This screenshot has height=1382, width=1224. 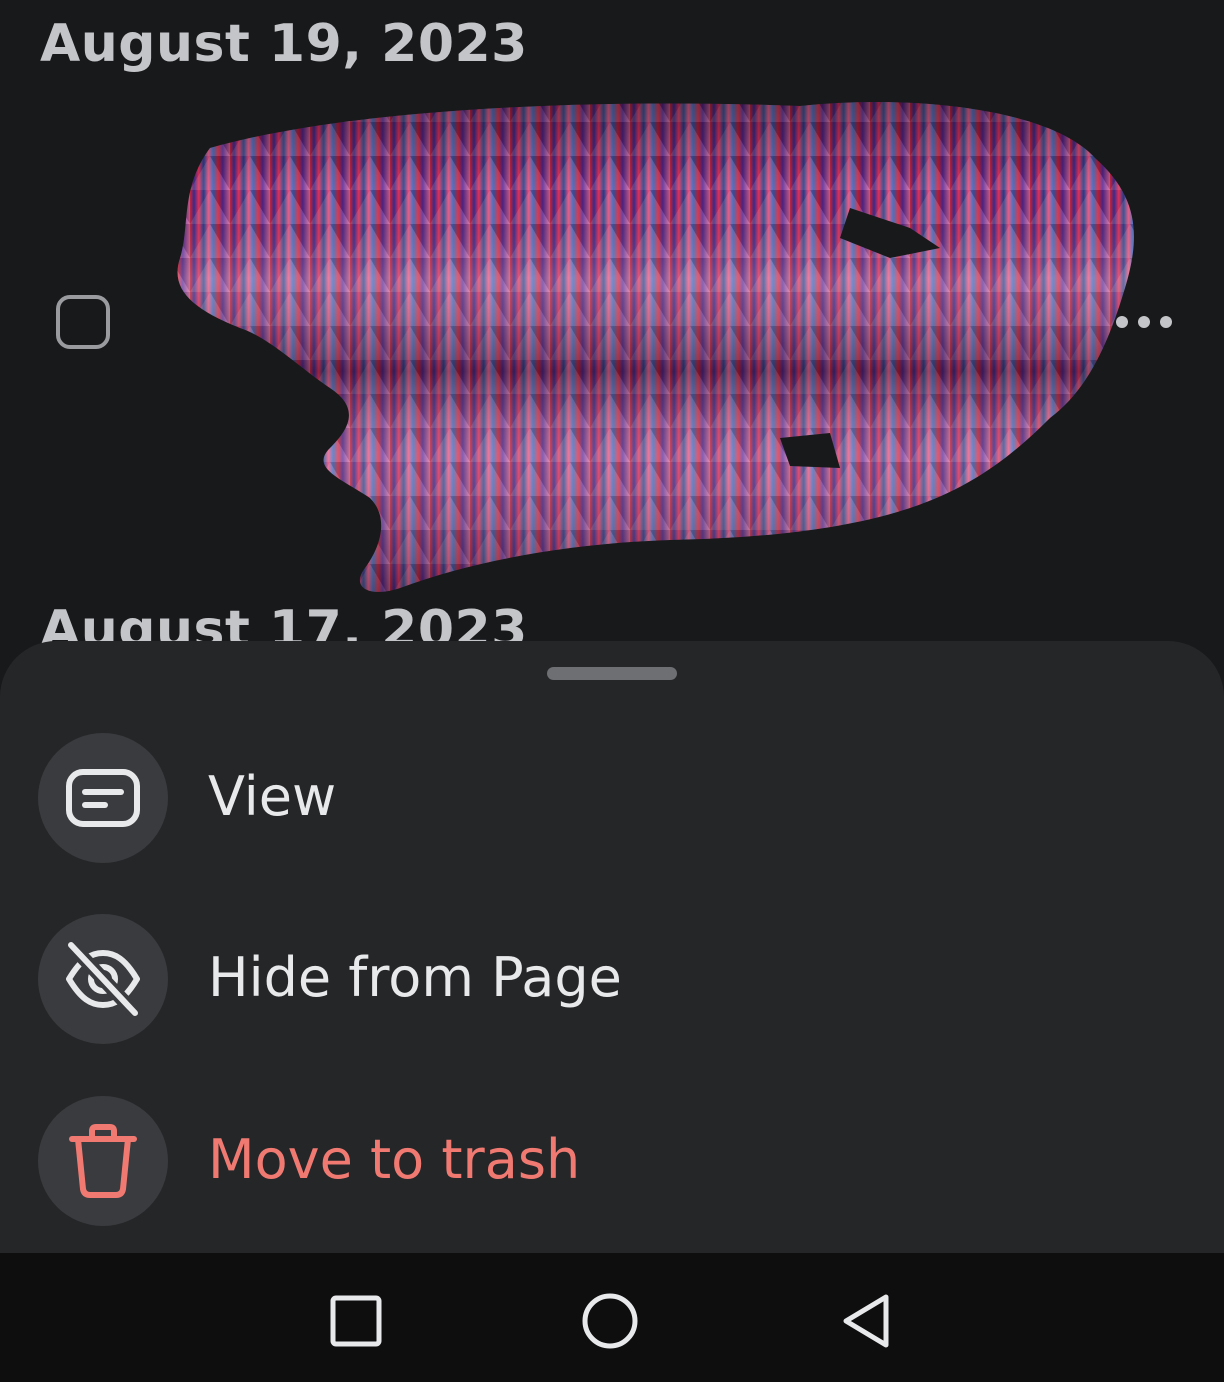 I want to click on back-triangle-icon, so click(x=866, y=1321).